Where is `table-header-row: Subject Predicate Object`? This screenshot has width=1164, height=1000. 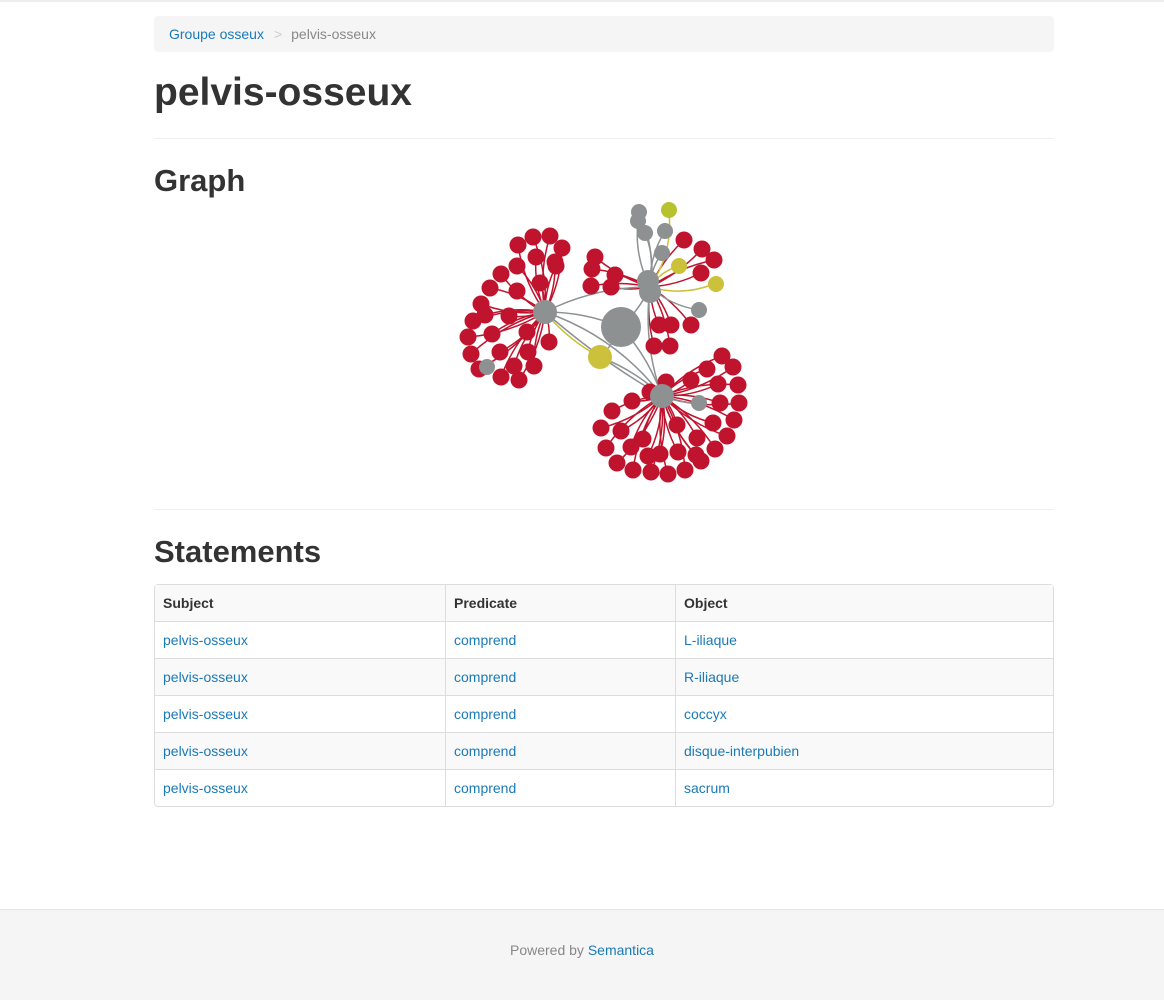
table-header-row: Subject Predicate Object is located at coordinates (604, 603).